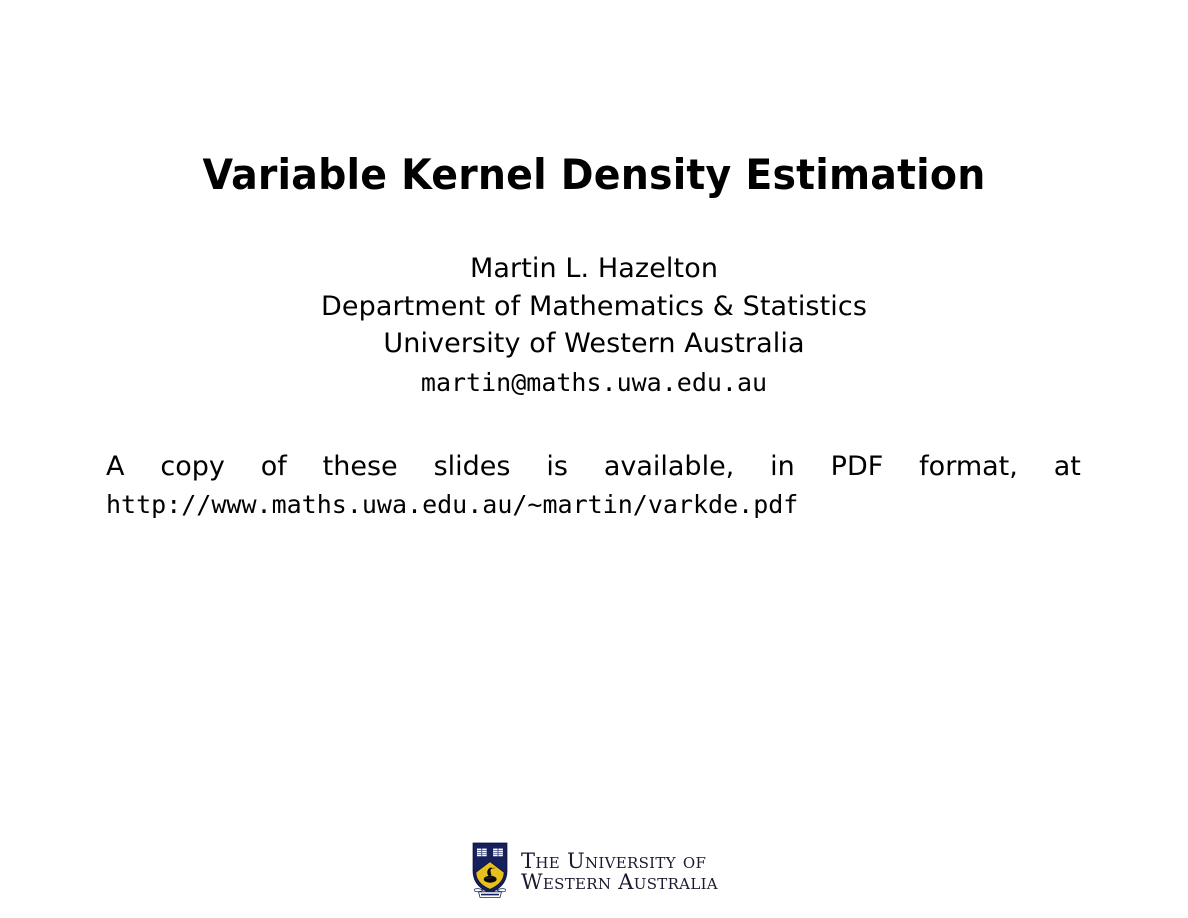  What do you see at coordinates (594, 174) in the screenshot?
I see `page-title: Variable Kernel Density Estimation` at bounding box center [594, 174].